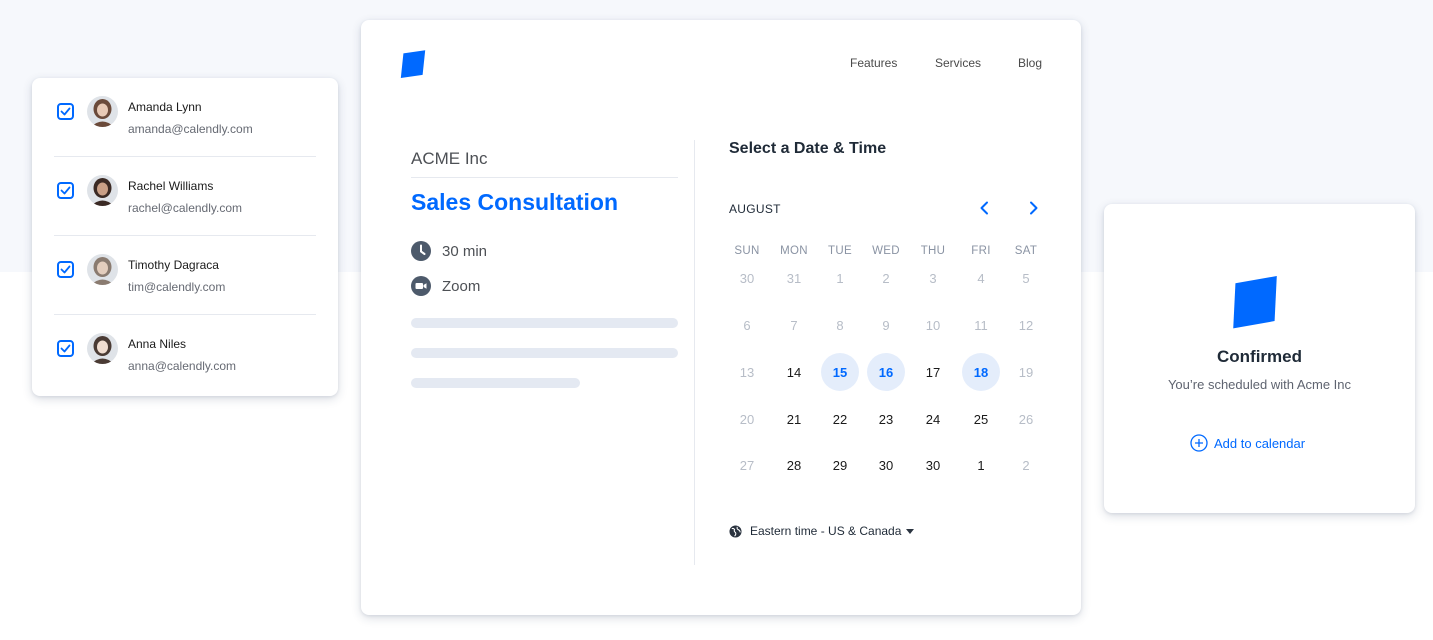 This screenshot has width=1433, height=640. I want to click on add-to-calendar-label: Add to calendar, so click(1260, 443).